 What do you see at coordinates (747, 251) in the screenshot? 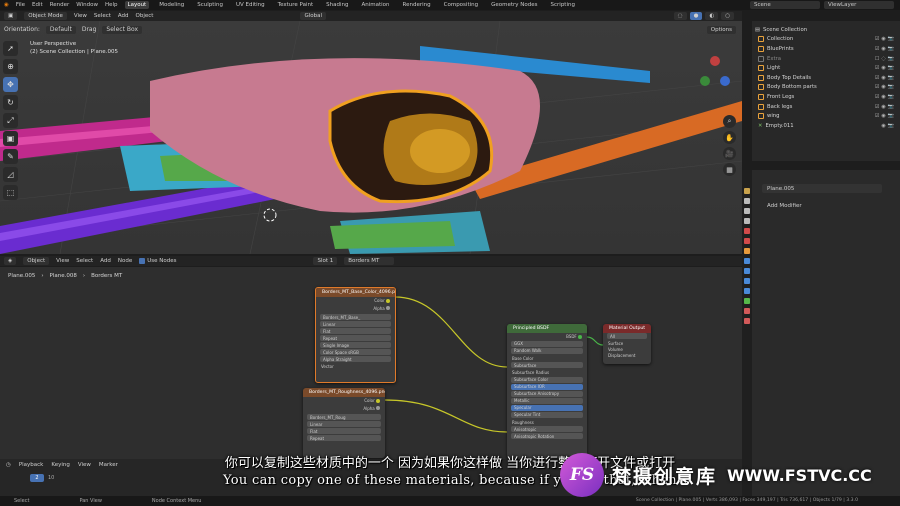
I see `object-tab-icon` at bounding box center [747, 251].